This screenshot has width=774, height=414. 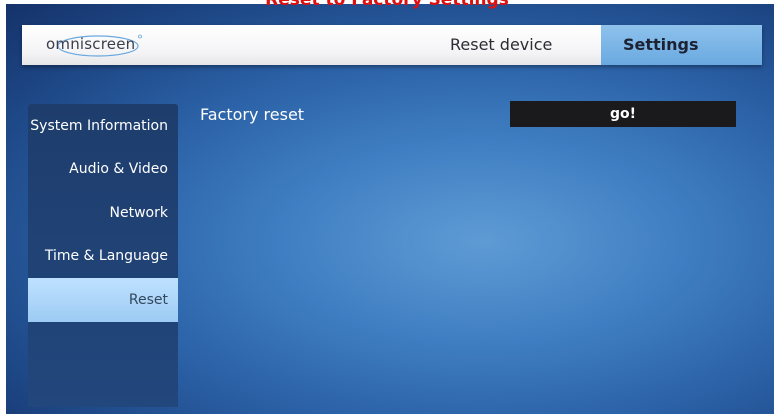 I want to click on sidebar-item-audio-video: Audio & Video, so click(x=103, y=169).